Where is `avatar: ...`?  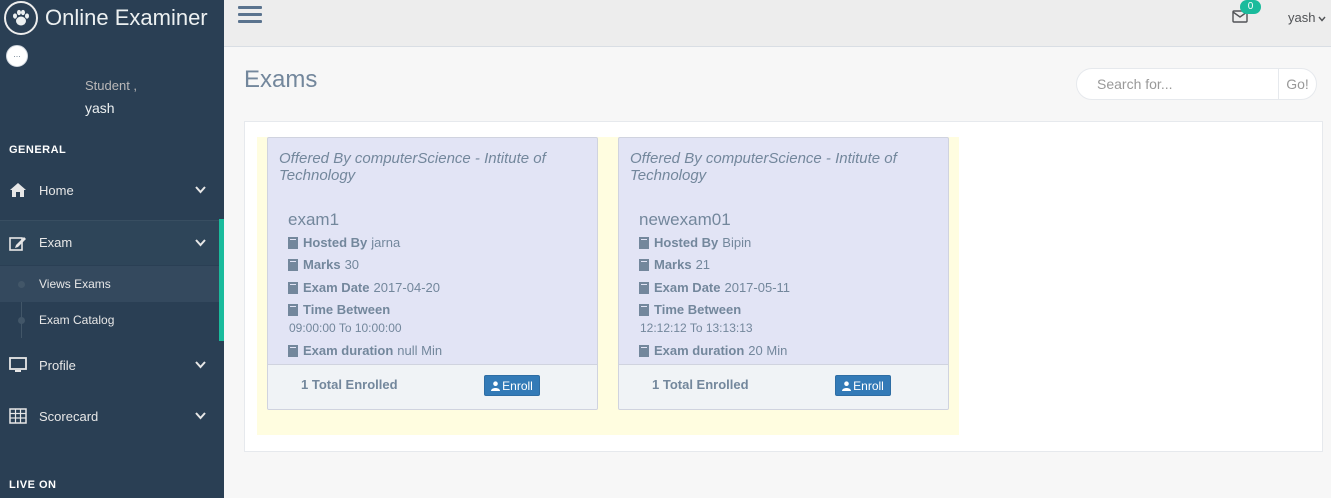
avatar: ... is located at coordinates (17, 56).